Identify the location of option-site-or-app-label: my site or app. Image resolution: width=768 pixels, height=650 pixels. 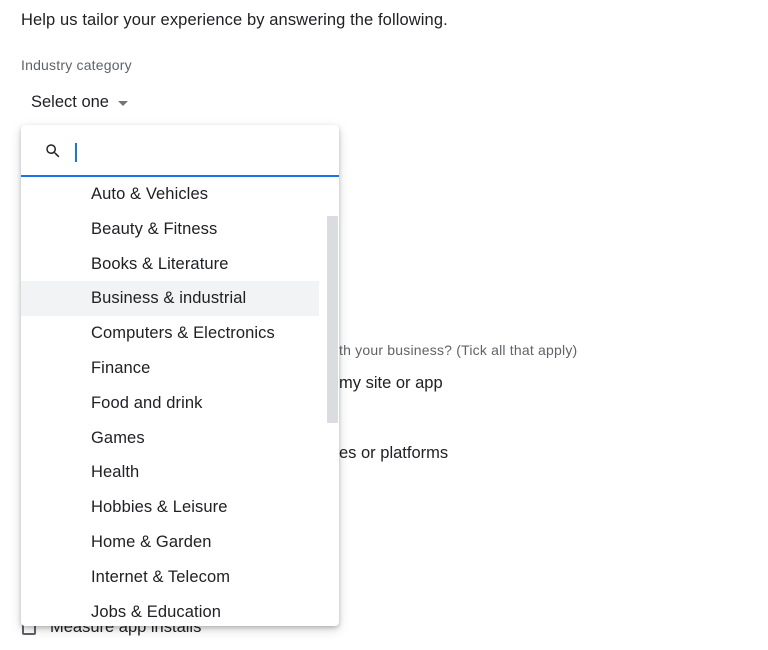
(391, 383).